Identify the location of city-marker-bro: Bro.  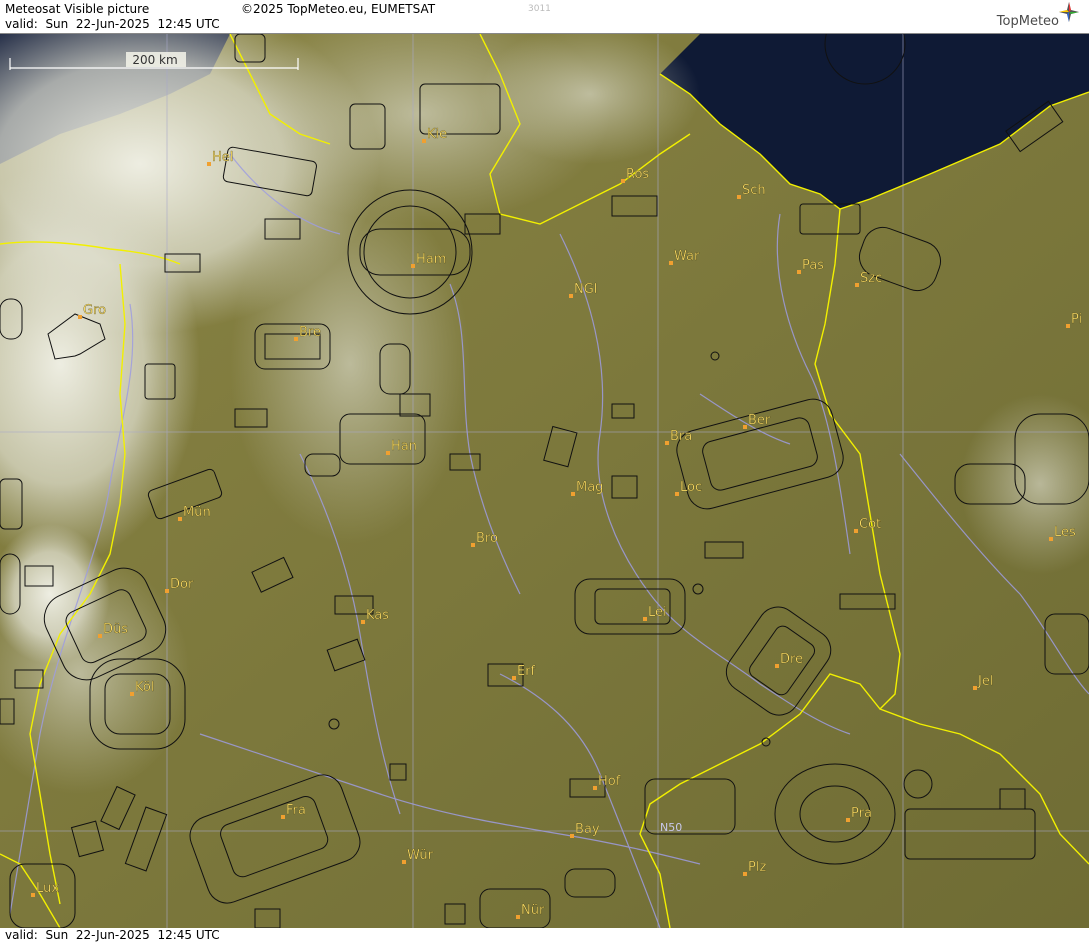
(484, 539).